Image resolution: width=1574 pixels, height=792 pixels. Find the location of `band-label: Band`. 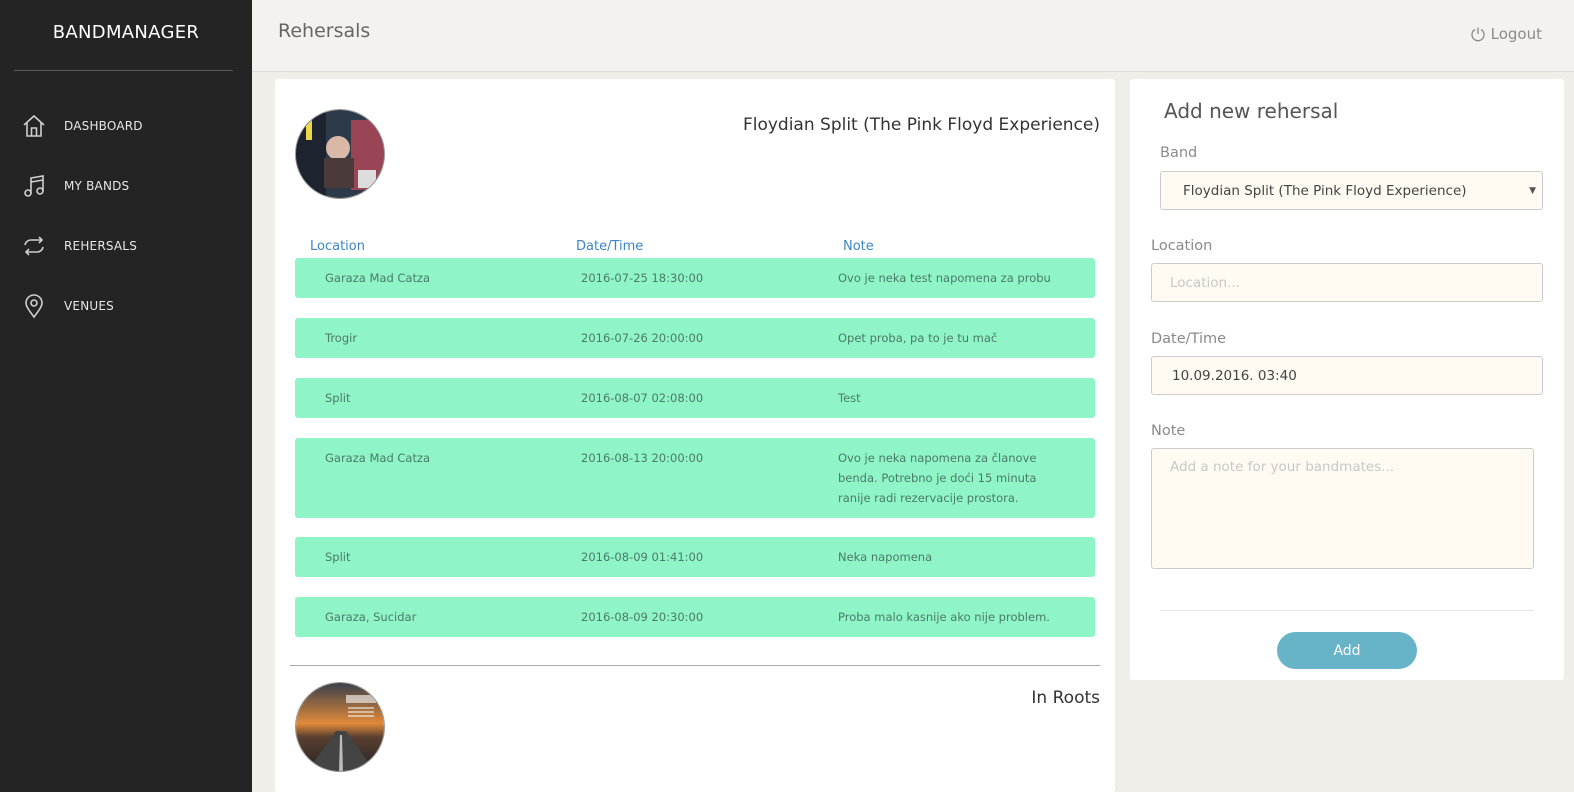

band-label: Band is located at coordinates (1179, 153).